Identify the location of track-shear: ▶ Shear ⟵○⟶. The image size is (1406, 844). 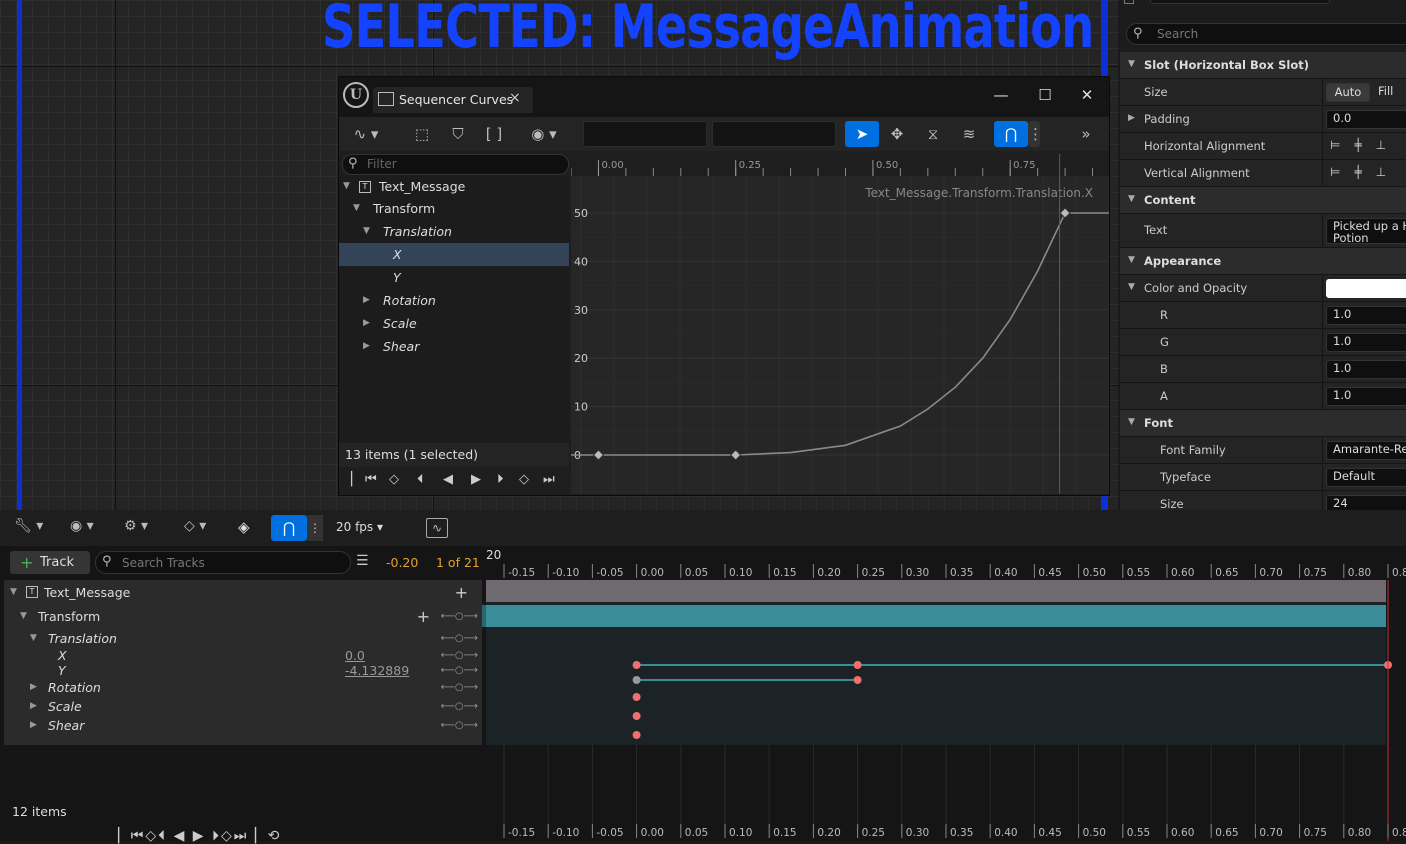
(243, 725).